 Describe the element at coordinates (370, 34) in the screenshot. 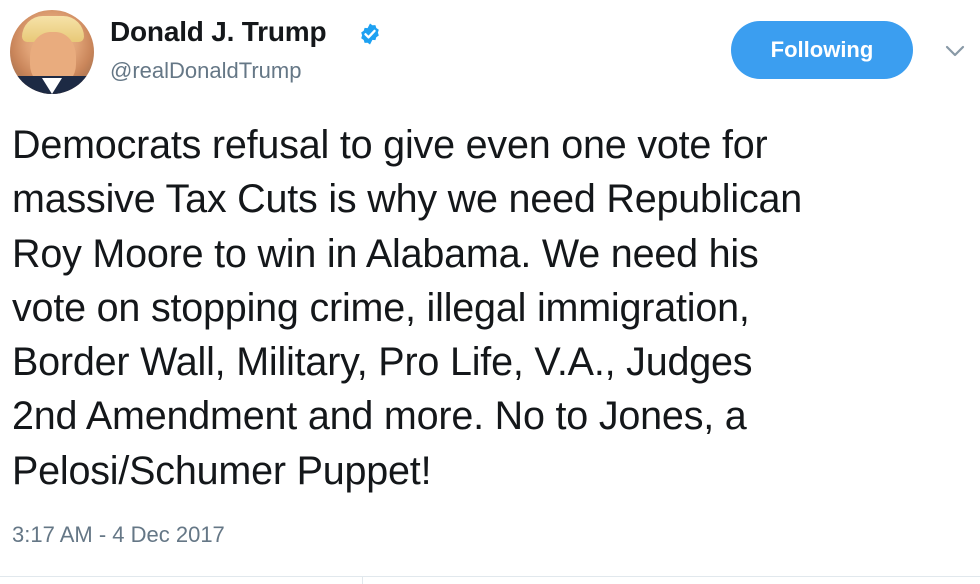

I see `verified-badge-icon` at that location.